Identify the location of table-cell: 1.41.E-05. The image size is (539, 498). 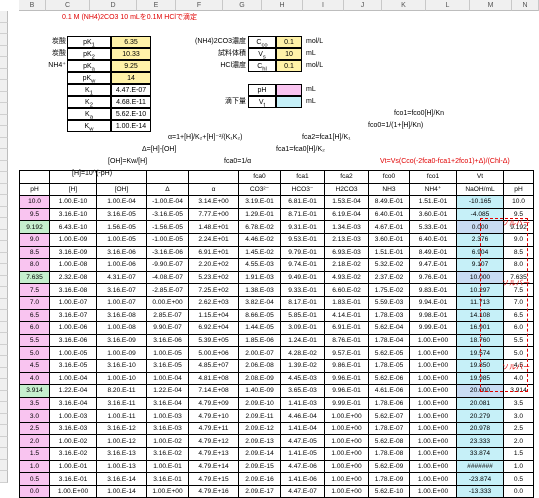
(302, 454).